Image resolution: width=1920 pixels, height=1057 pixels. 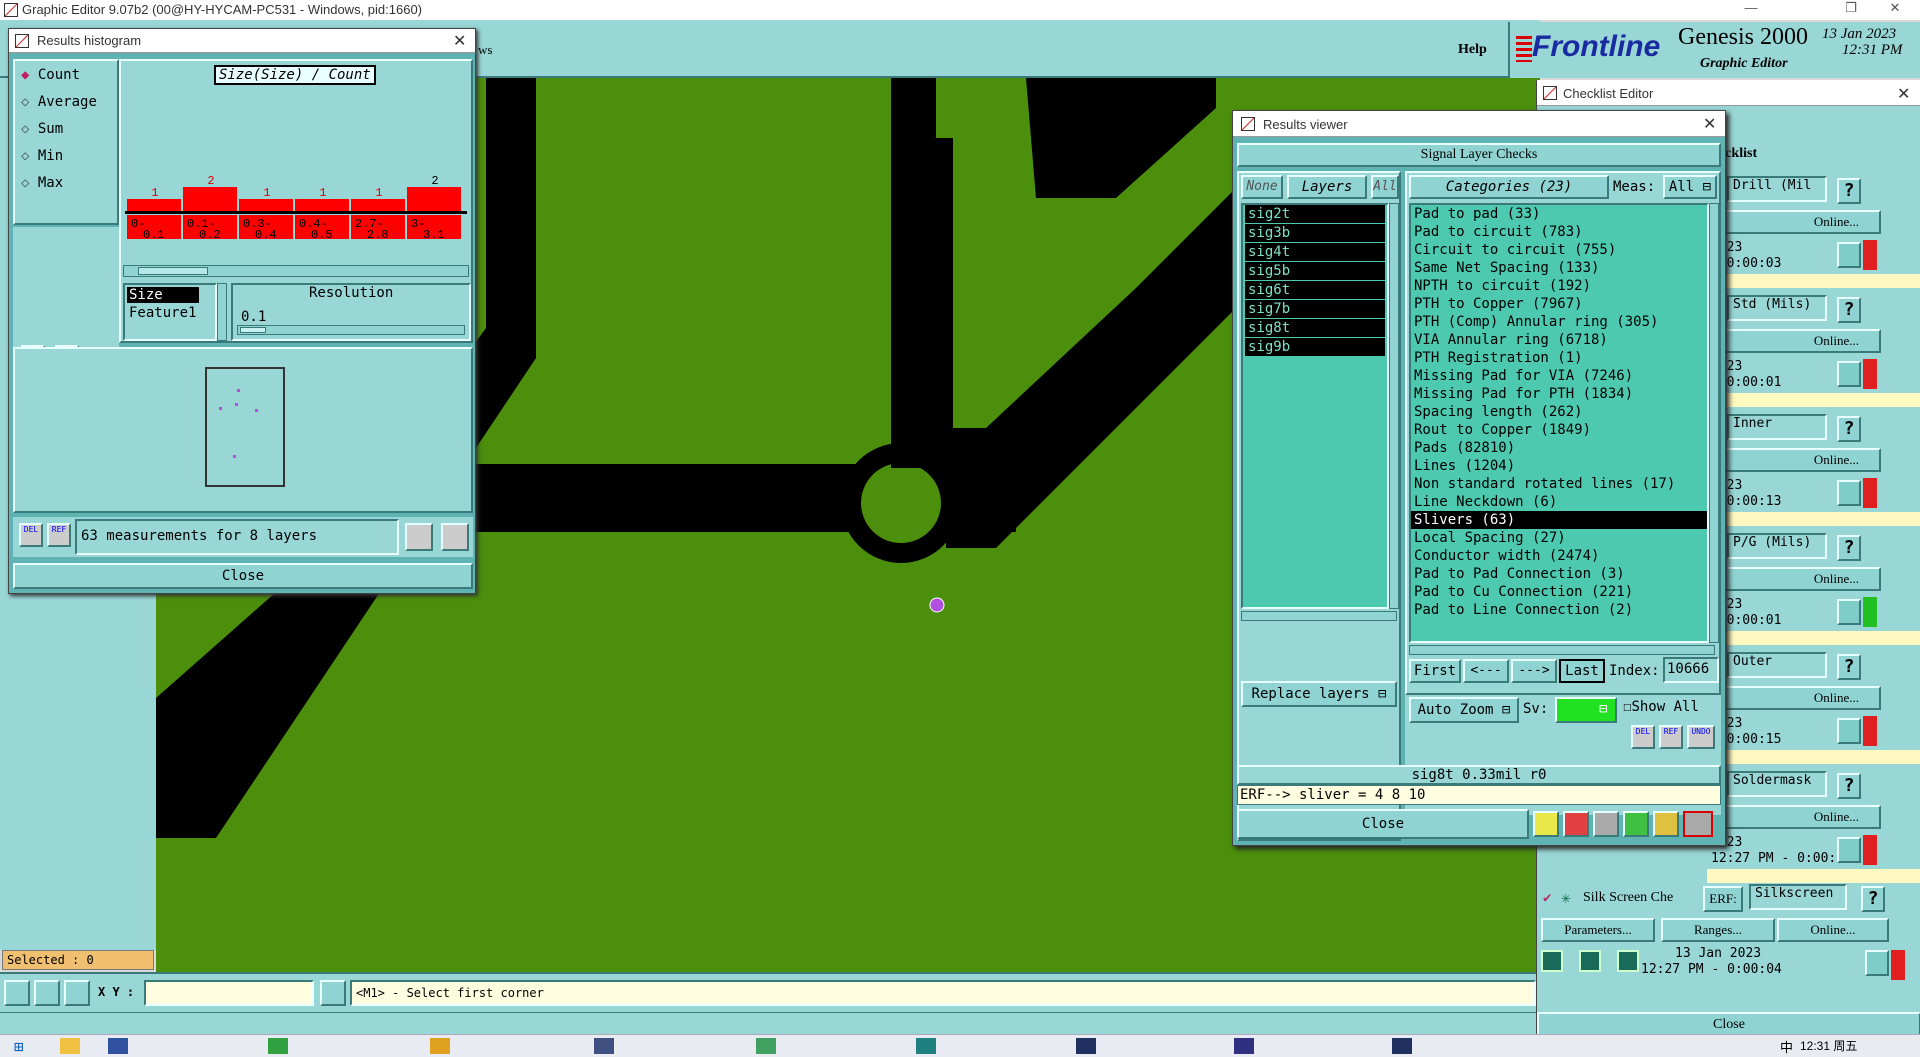 What do you see at coordinates (1559, 394) in the screenshot?
I see `category-item: Missing Pad for PTH (1834)` at bounding box center [1559, 394].